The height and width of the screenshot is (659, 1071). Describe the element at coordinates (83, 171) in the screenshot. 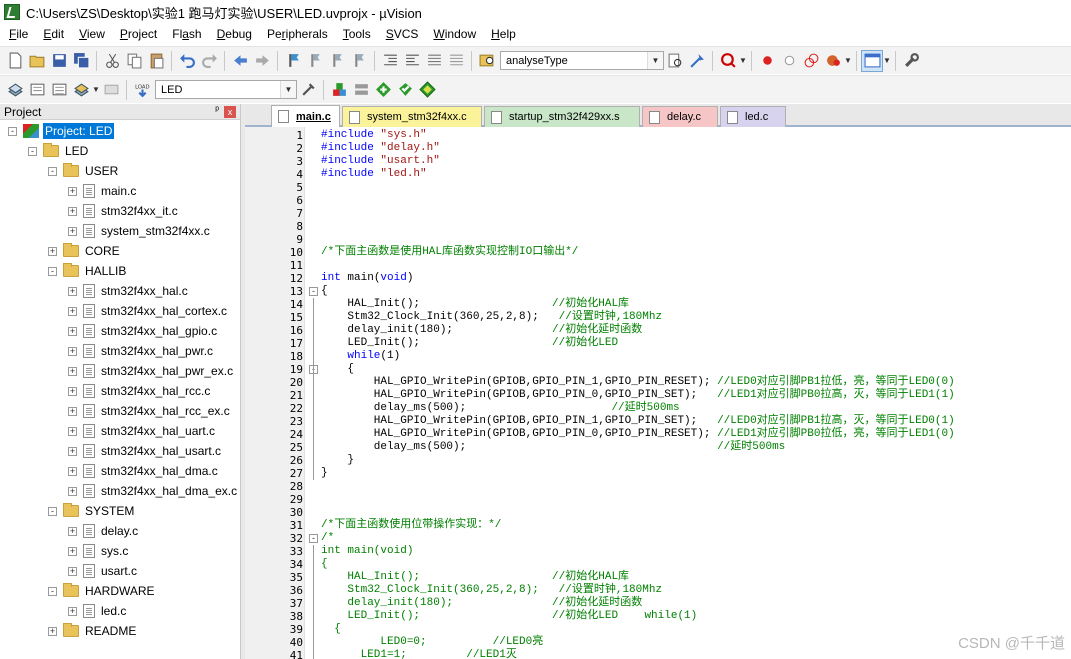

I see `tree-group-user: - USER` at that location.